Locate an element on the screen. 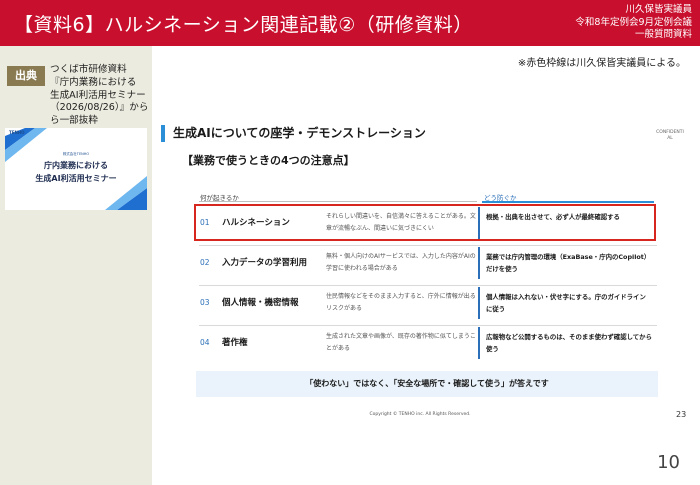  slide-title: 生成AIについての座学・デモンストレーション is located at coordinates (299, 133).